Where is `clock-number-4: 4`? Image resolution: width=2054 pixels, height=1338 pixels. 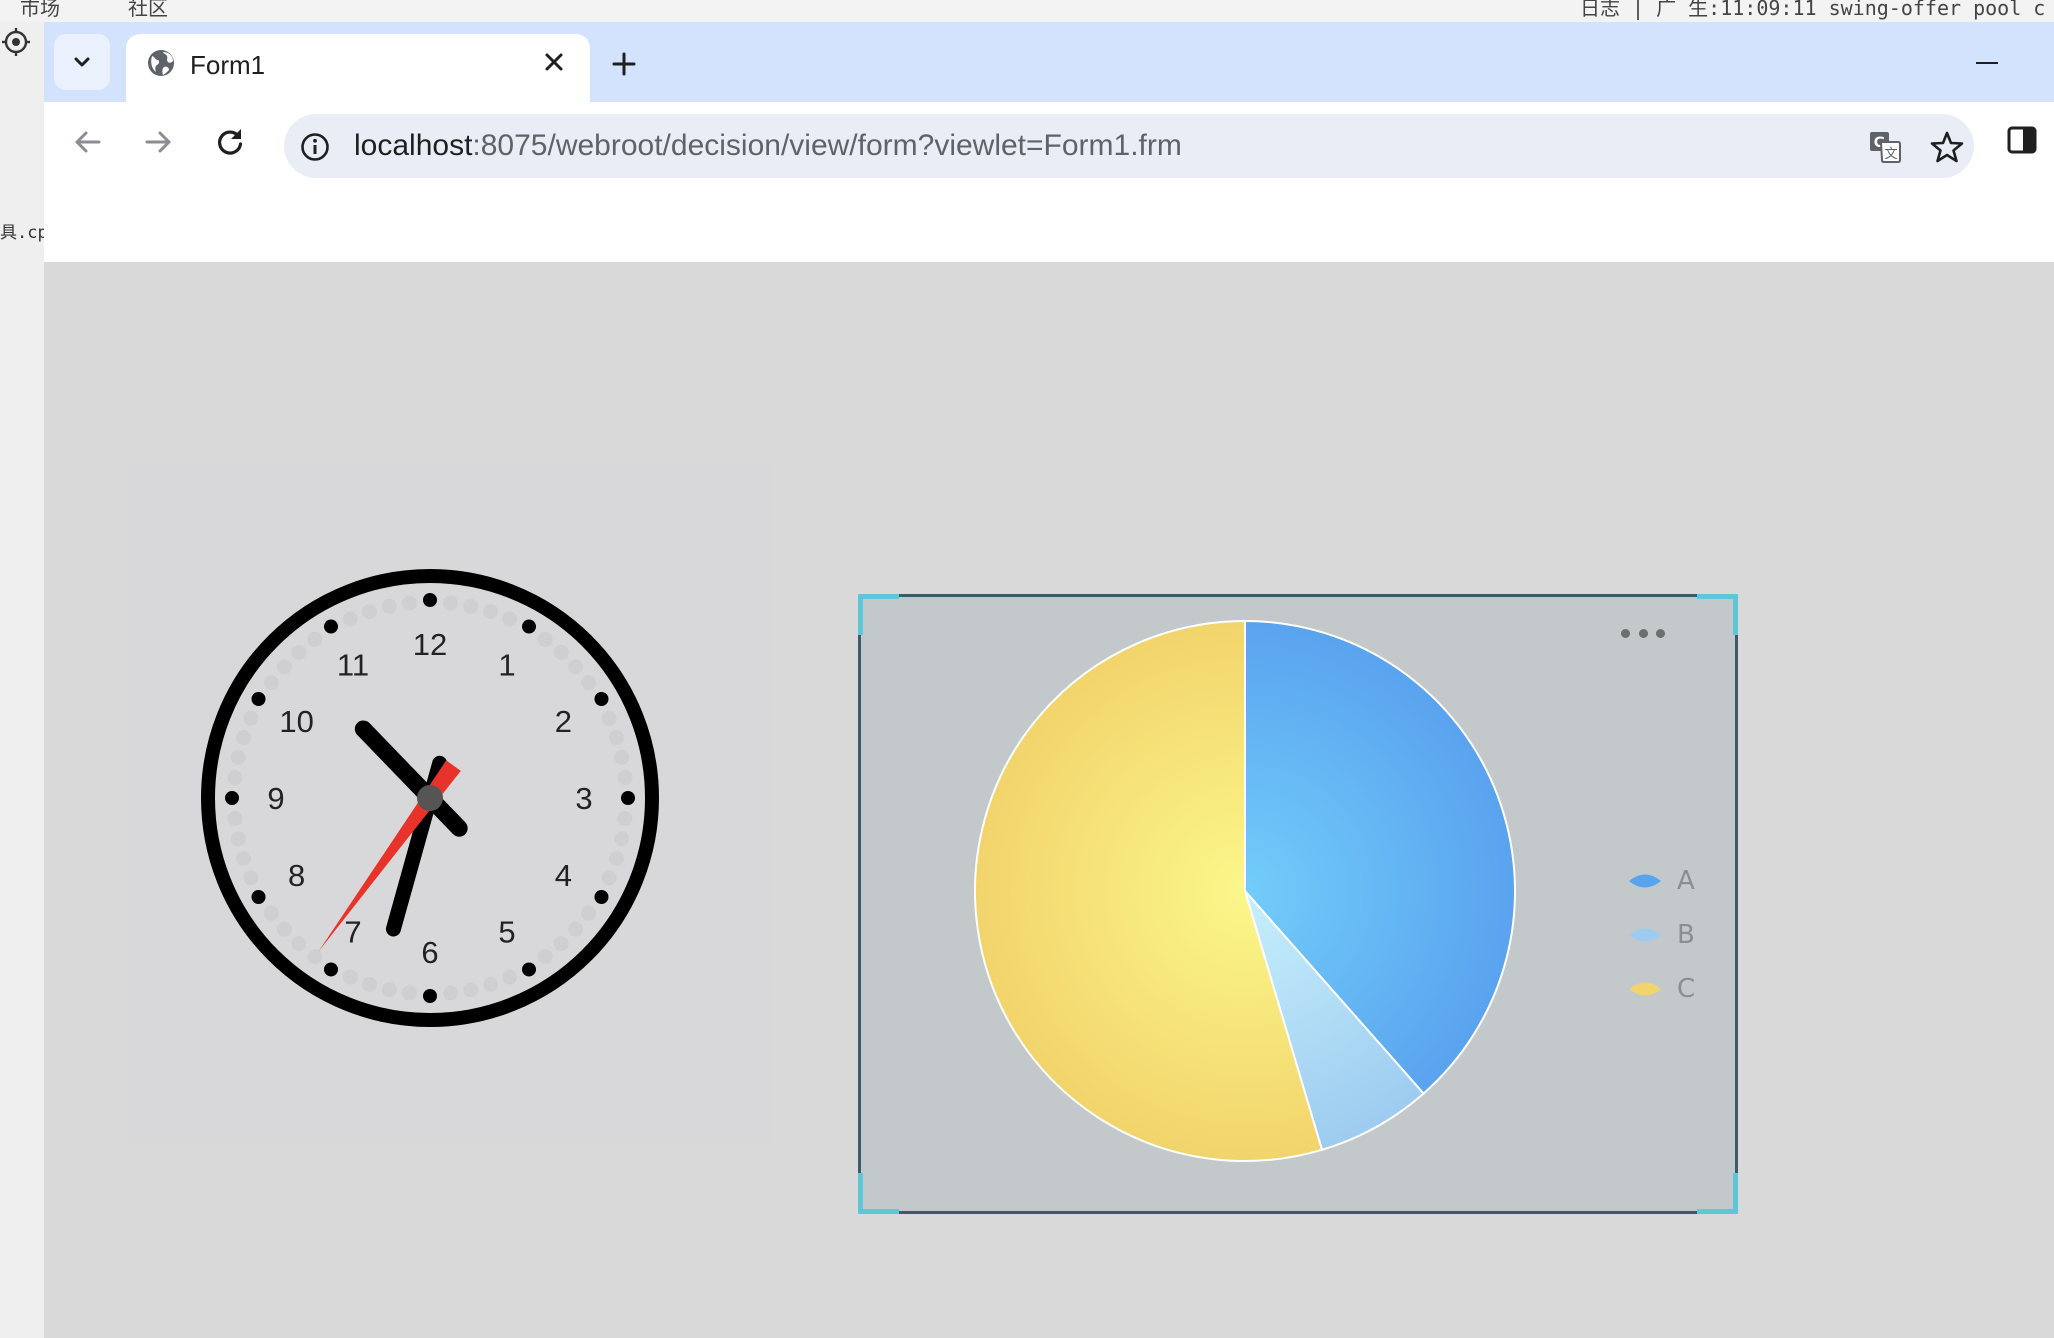
clock-number-4: 4 is located at coordinates (563, 875).